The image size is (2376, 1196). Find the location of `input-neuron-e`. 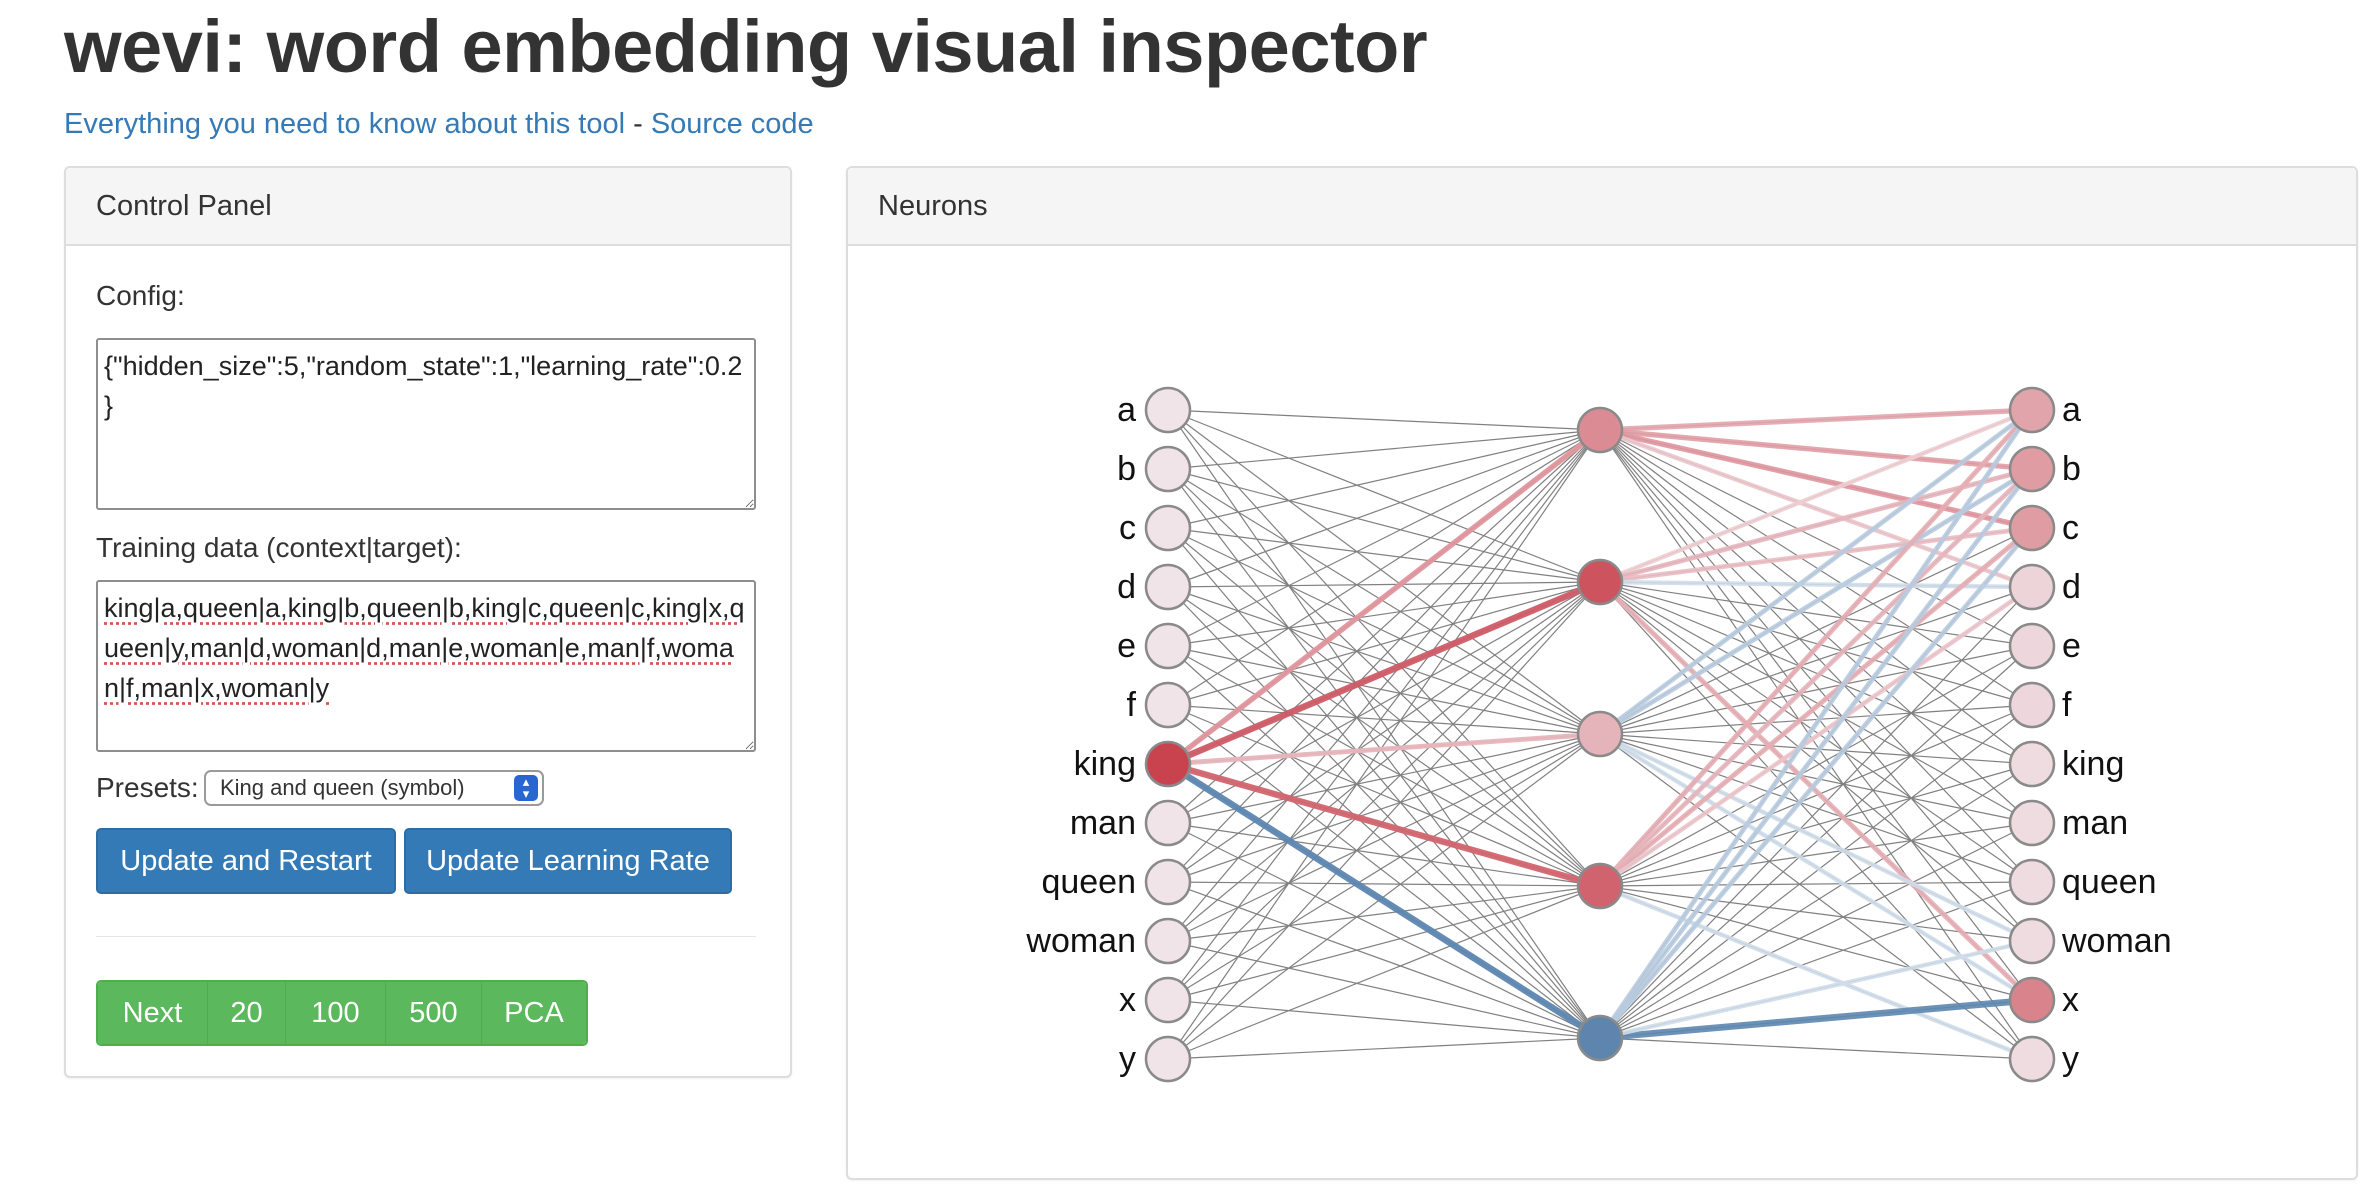

input-neuron-e is located at coordinates (1168, 646).